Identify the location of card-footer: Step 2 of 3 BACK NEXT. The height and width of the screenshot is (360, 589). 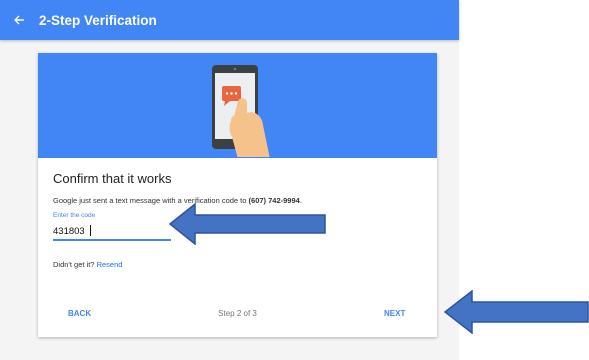
(237, 314).